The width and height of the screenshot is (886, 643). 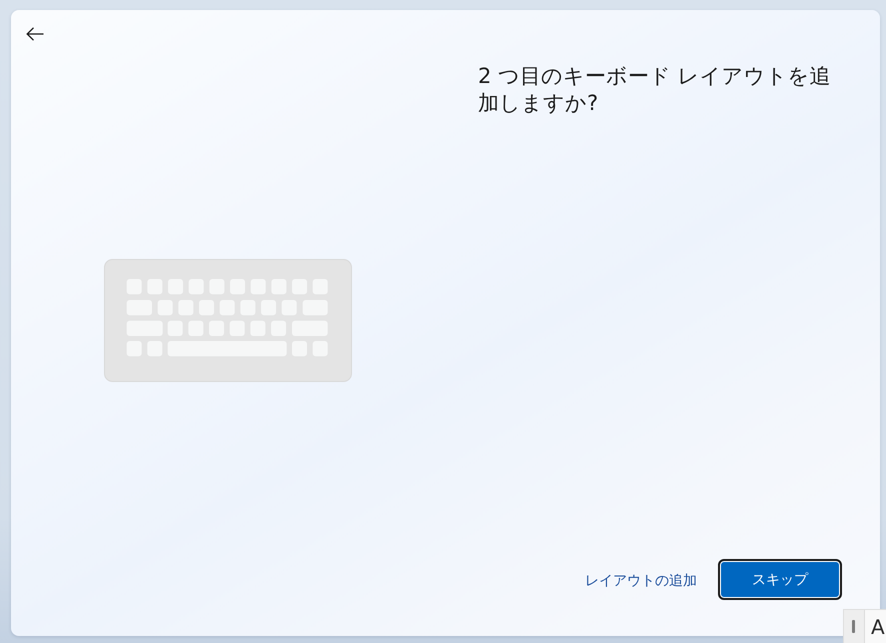 I want to click on add-layout-link: レイアウトの追加, so click(x=641, y=581).